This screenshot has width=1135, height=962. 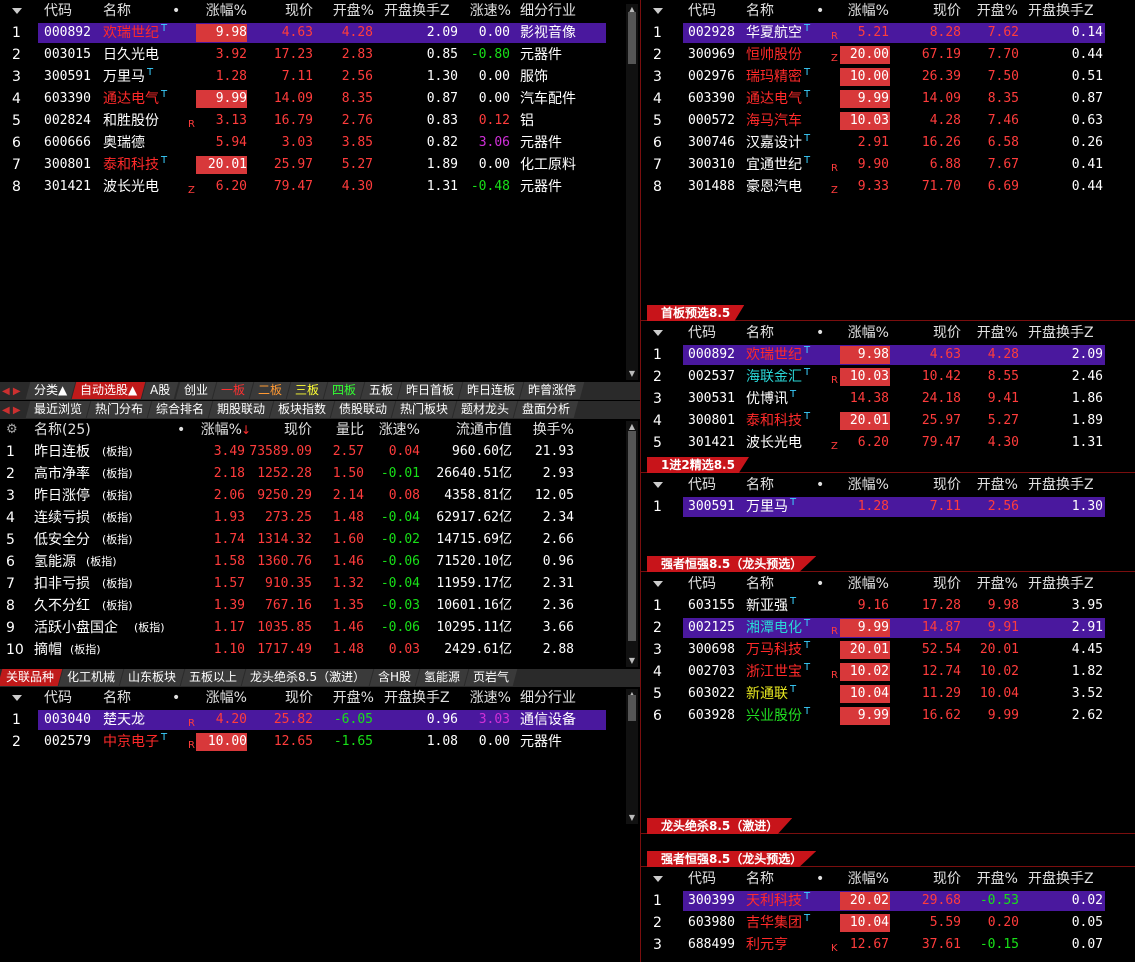 What do you see at coordinates (702, 879) in the screenshot?
I see `column-header: 代码` at bounding box center [702, 879].